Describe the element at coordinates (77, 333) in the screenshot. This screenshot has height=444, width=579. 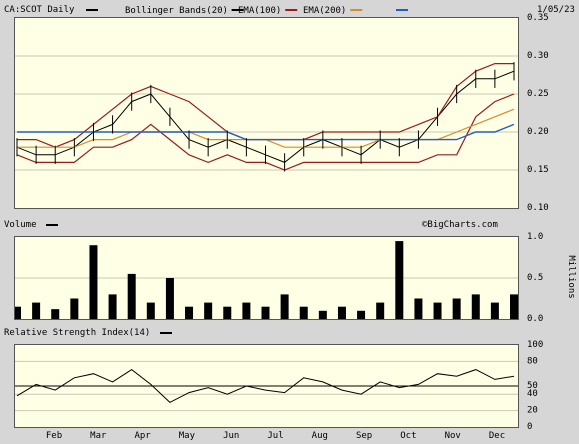
I see `rsi-title: Relative Strength Index(14)` at that location.